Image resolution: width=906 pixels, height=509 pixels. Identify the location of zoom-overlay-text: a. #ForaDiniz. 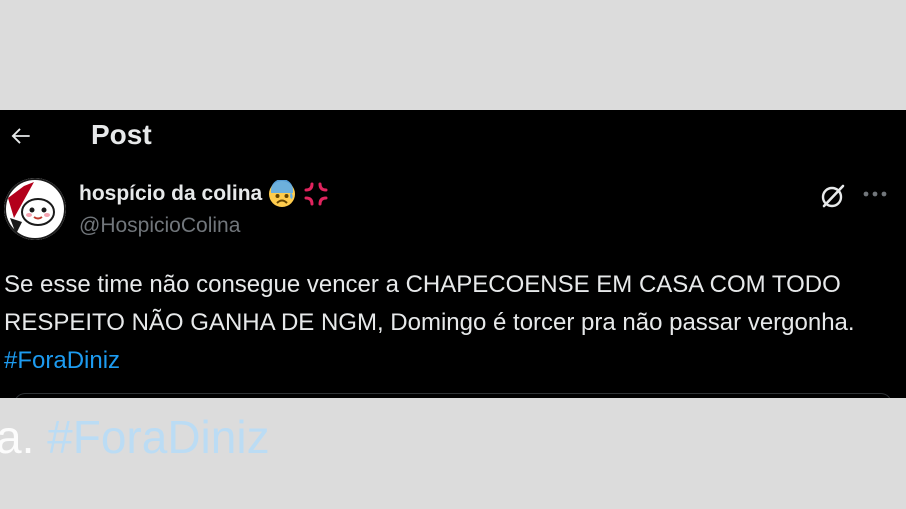
(135, 437).